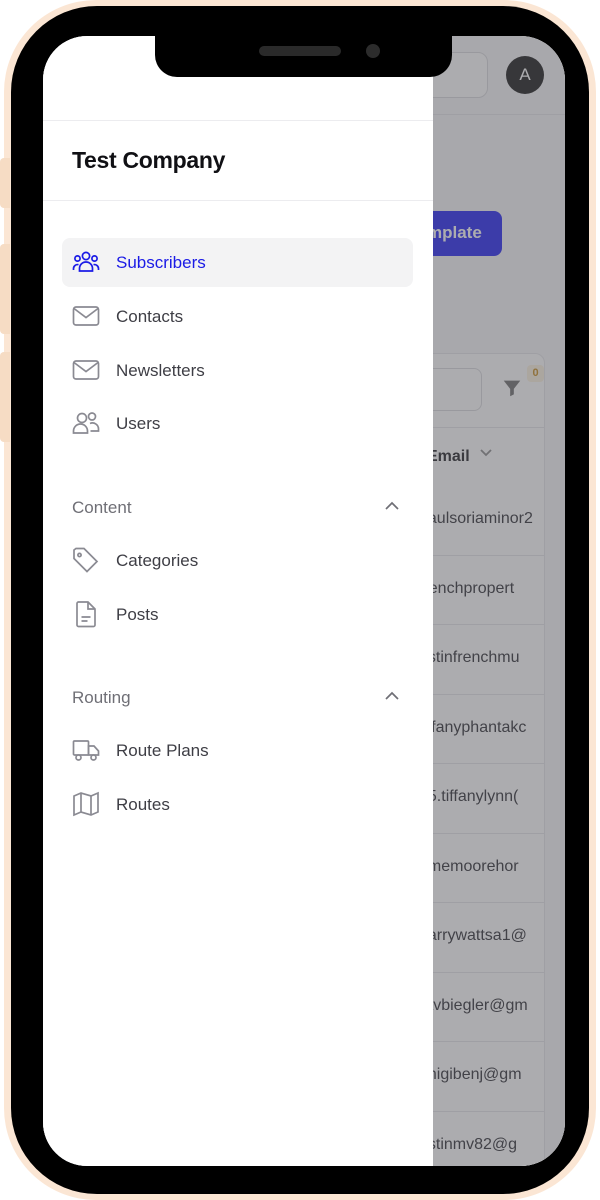 The image size is (600, 1200). What do you see at coordinates (86, 614) in the screenshot?
I see `document-icon` at bounding box center [86, 614].